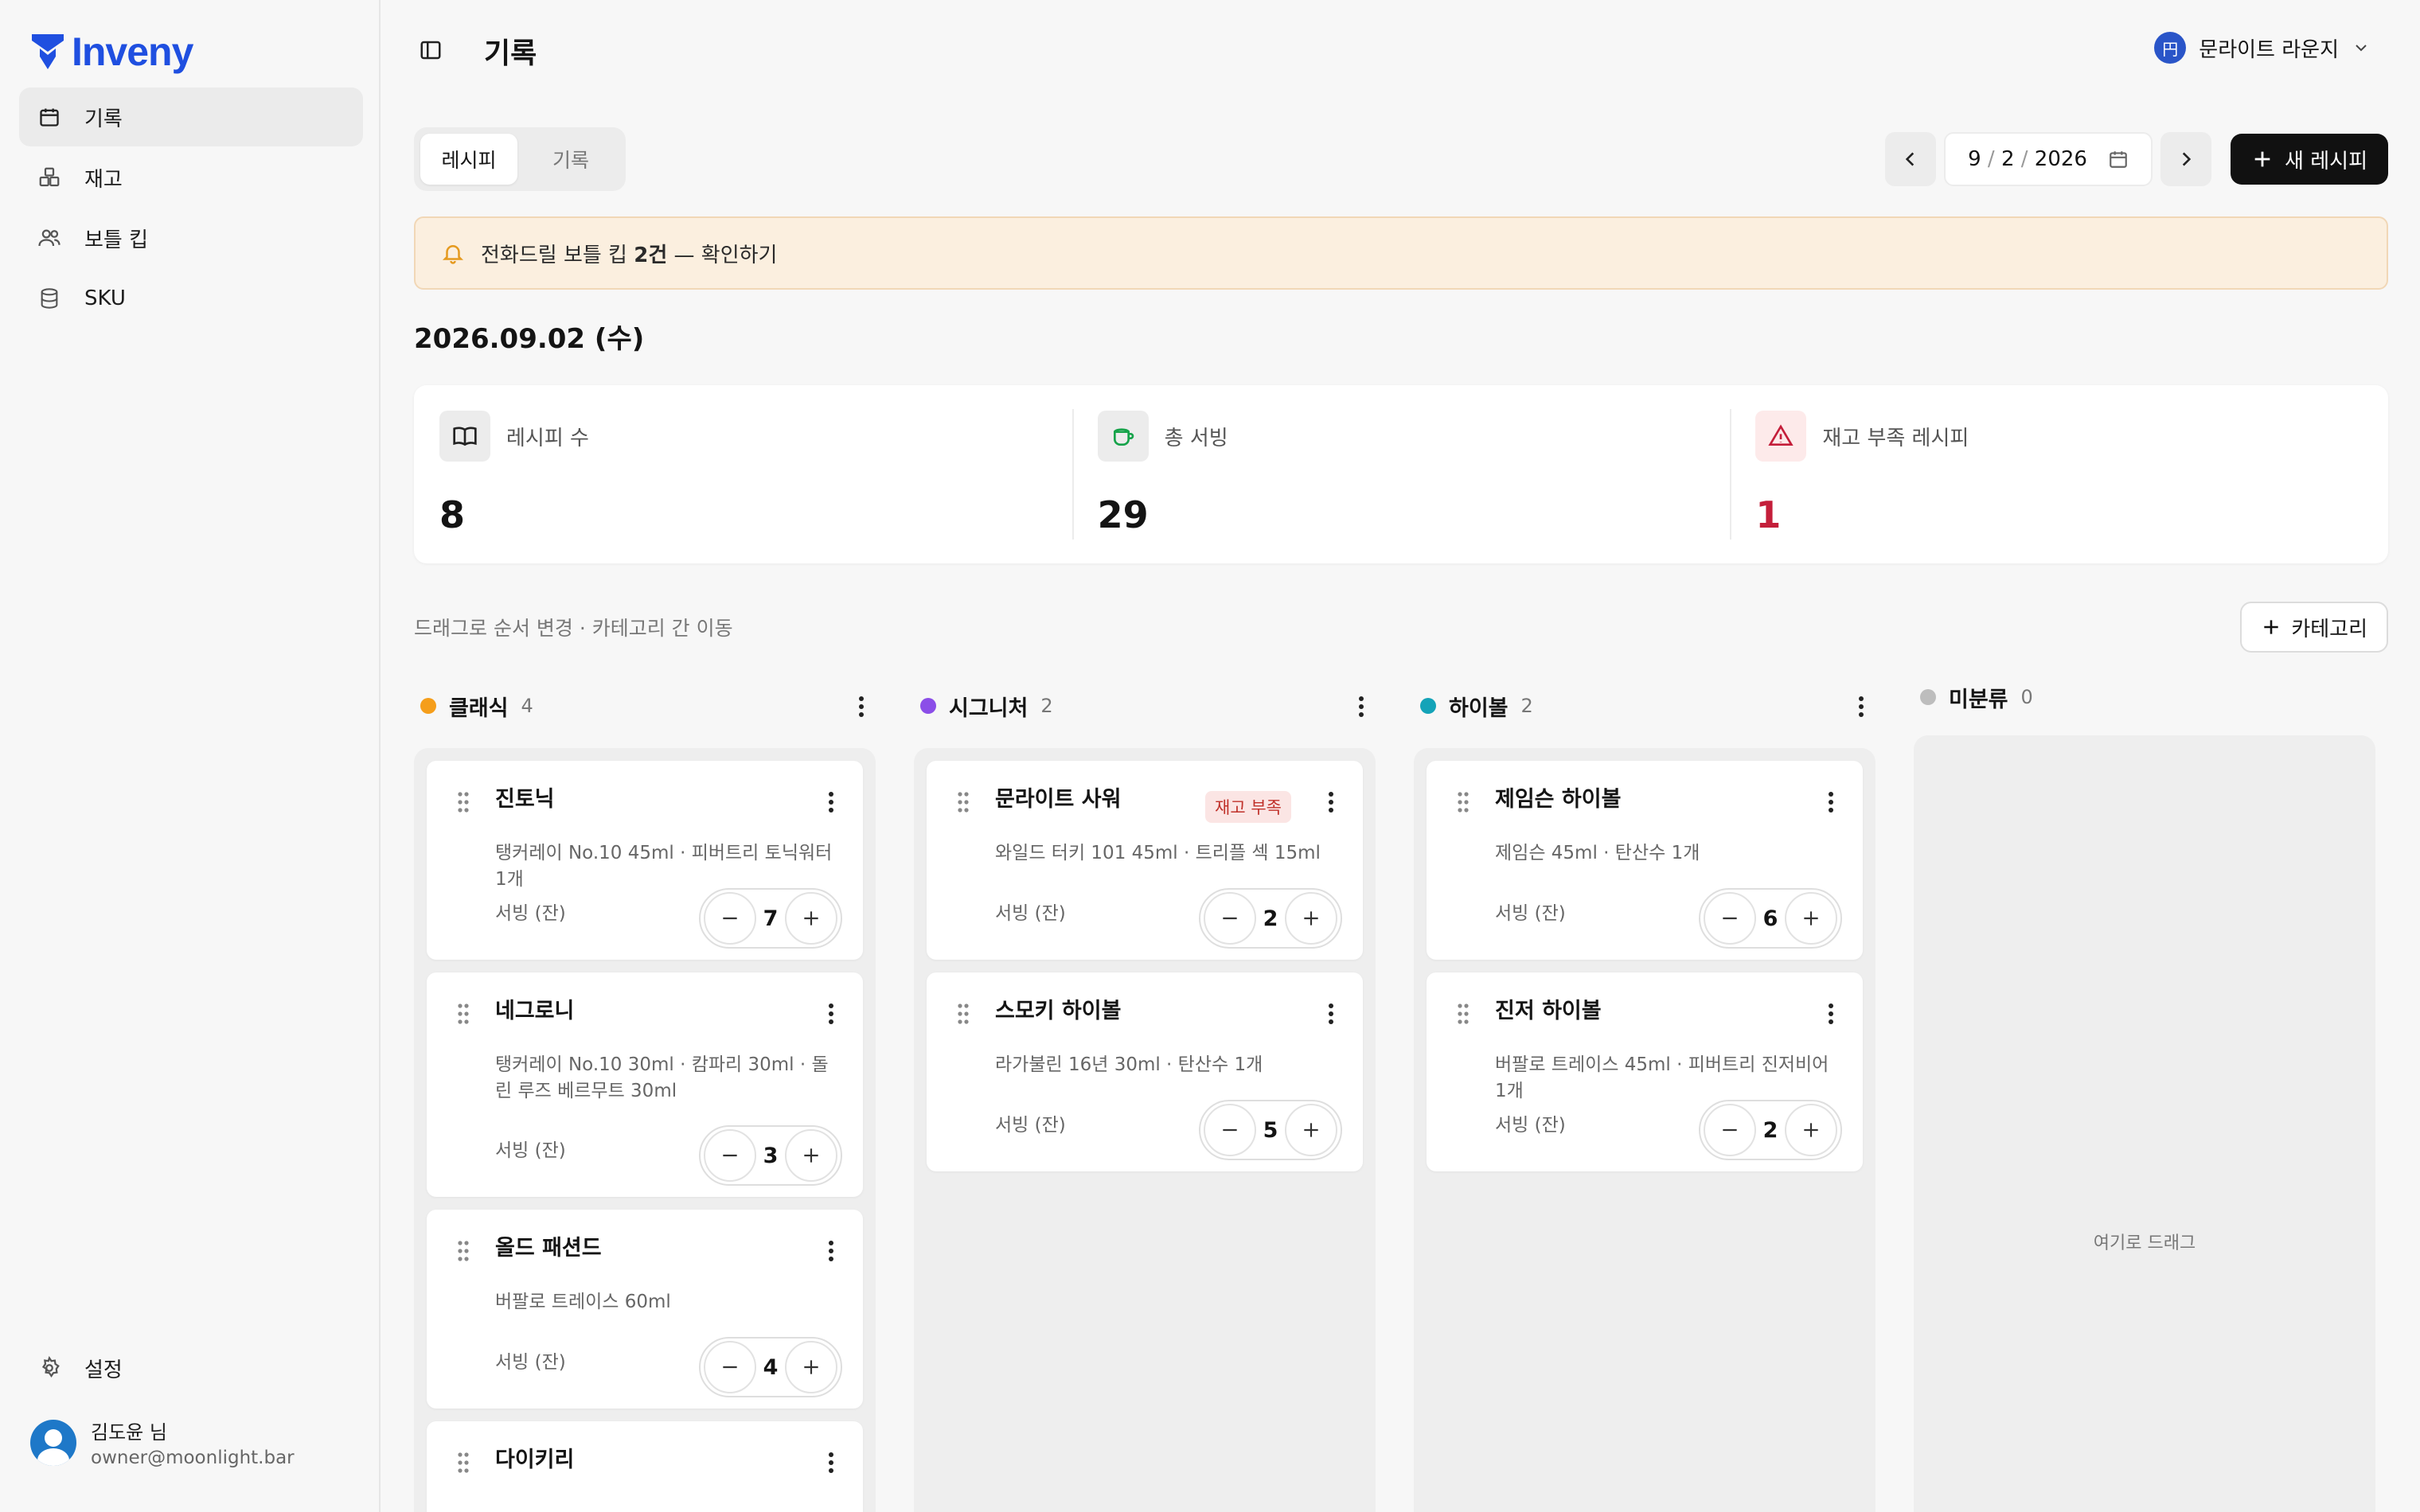 This screenshot has width=2420, height=1512. I want to click on chevron-down-icon, so click(2361, 48).